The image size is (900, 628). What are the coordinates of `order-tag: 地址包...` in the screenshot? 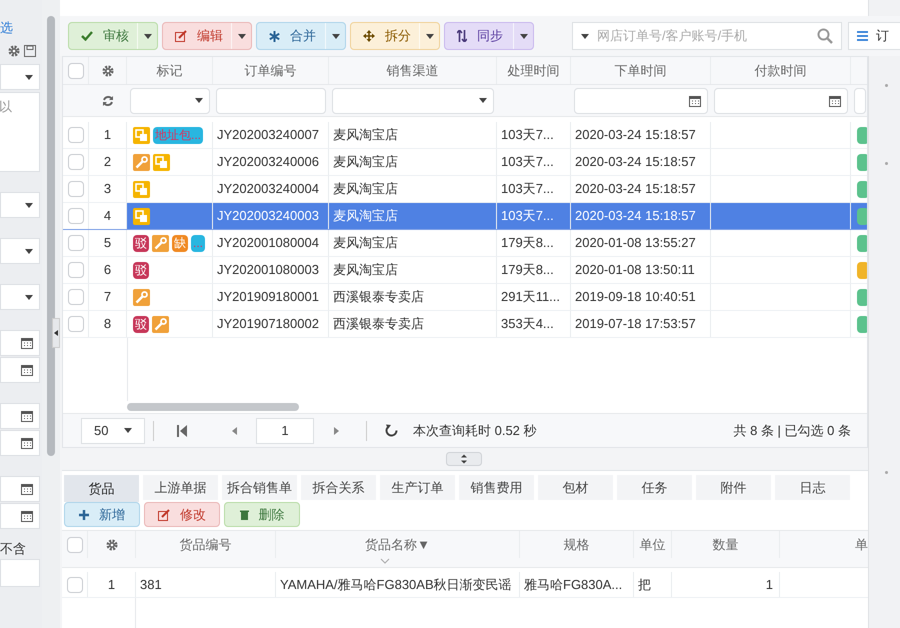 It's located at (178, 135).